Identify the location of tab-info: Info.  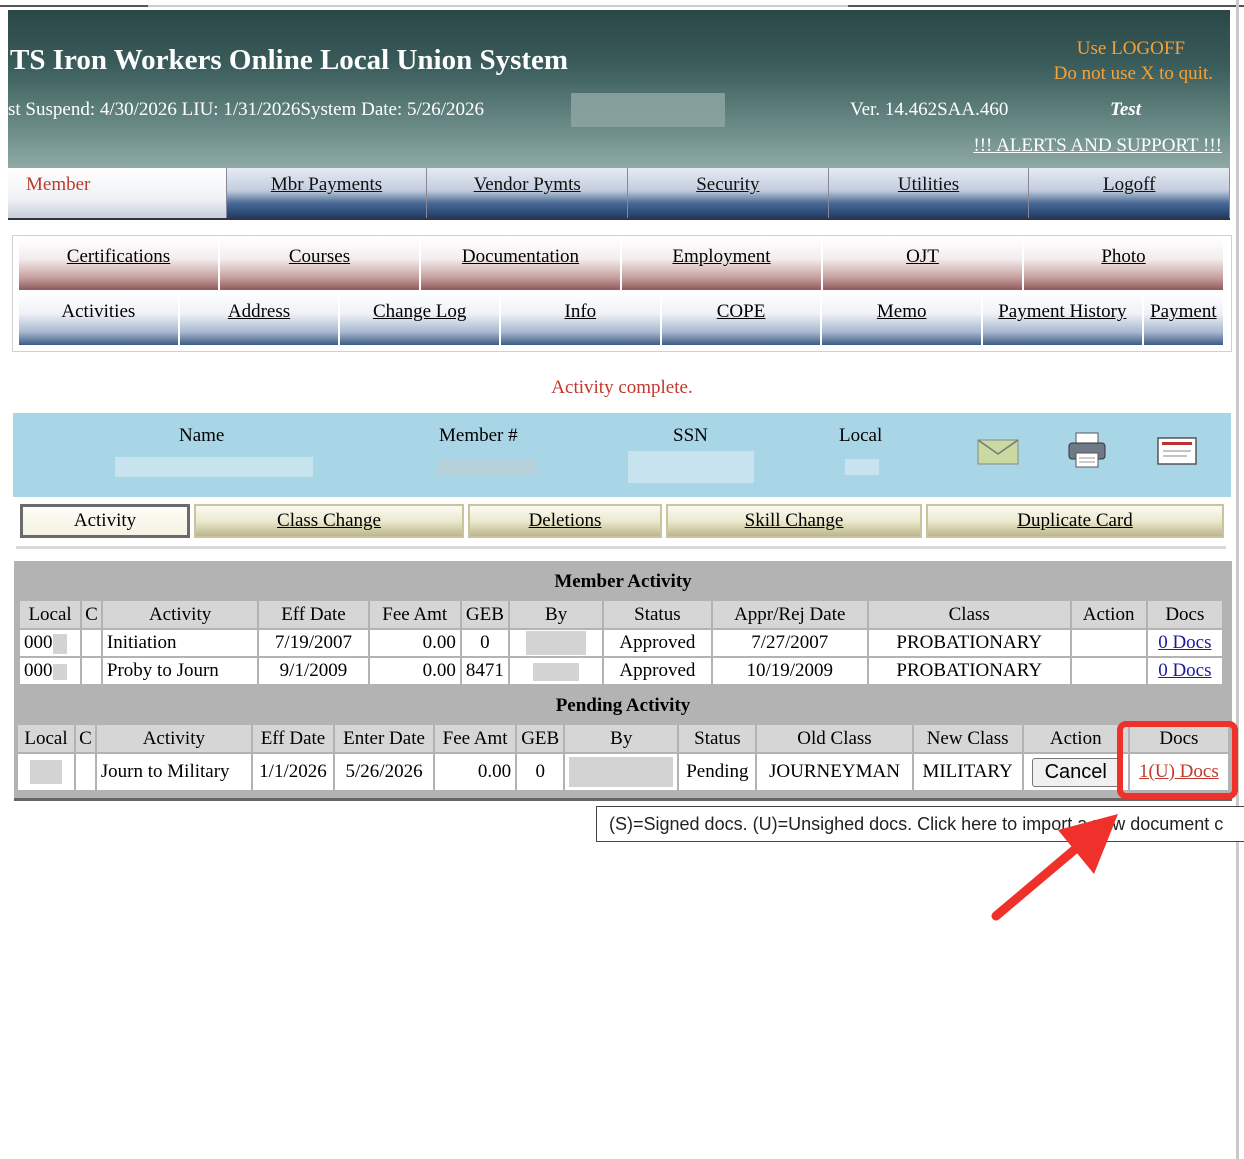
(581, 319).